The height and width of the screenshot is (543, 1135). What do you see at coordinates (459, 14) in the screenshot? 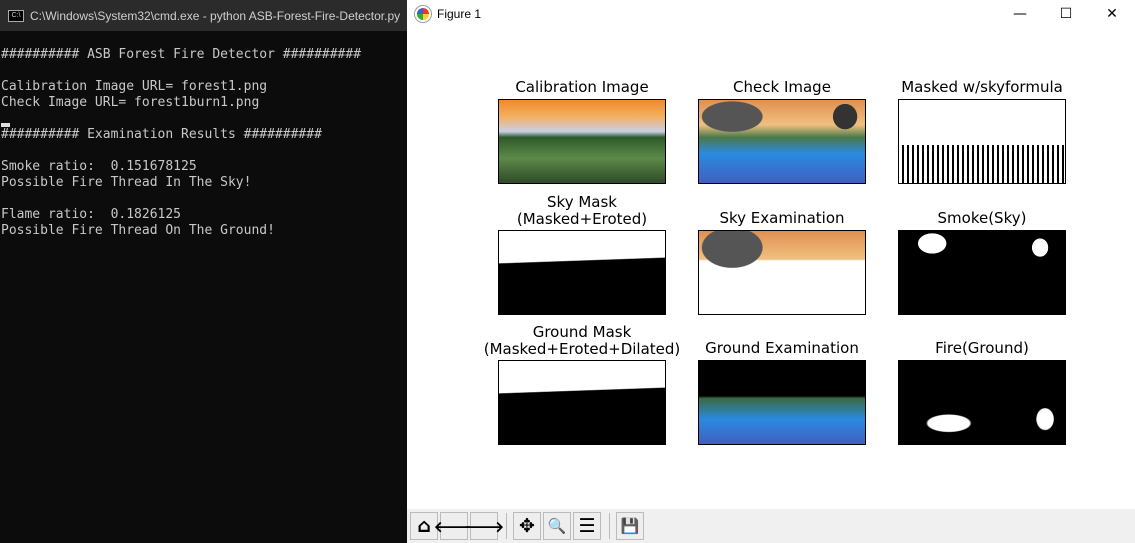
I see `figure-title: Figure 1` at bounding box center [459, 14].